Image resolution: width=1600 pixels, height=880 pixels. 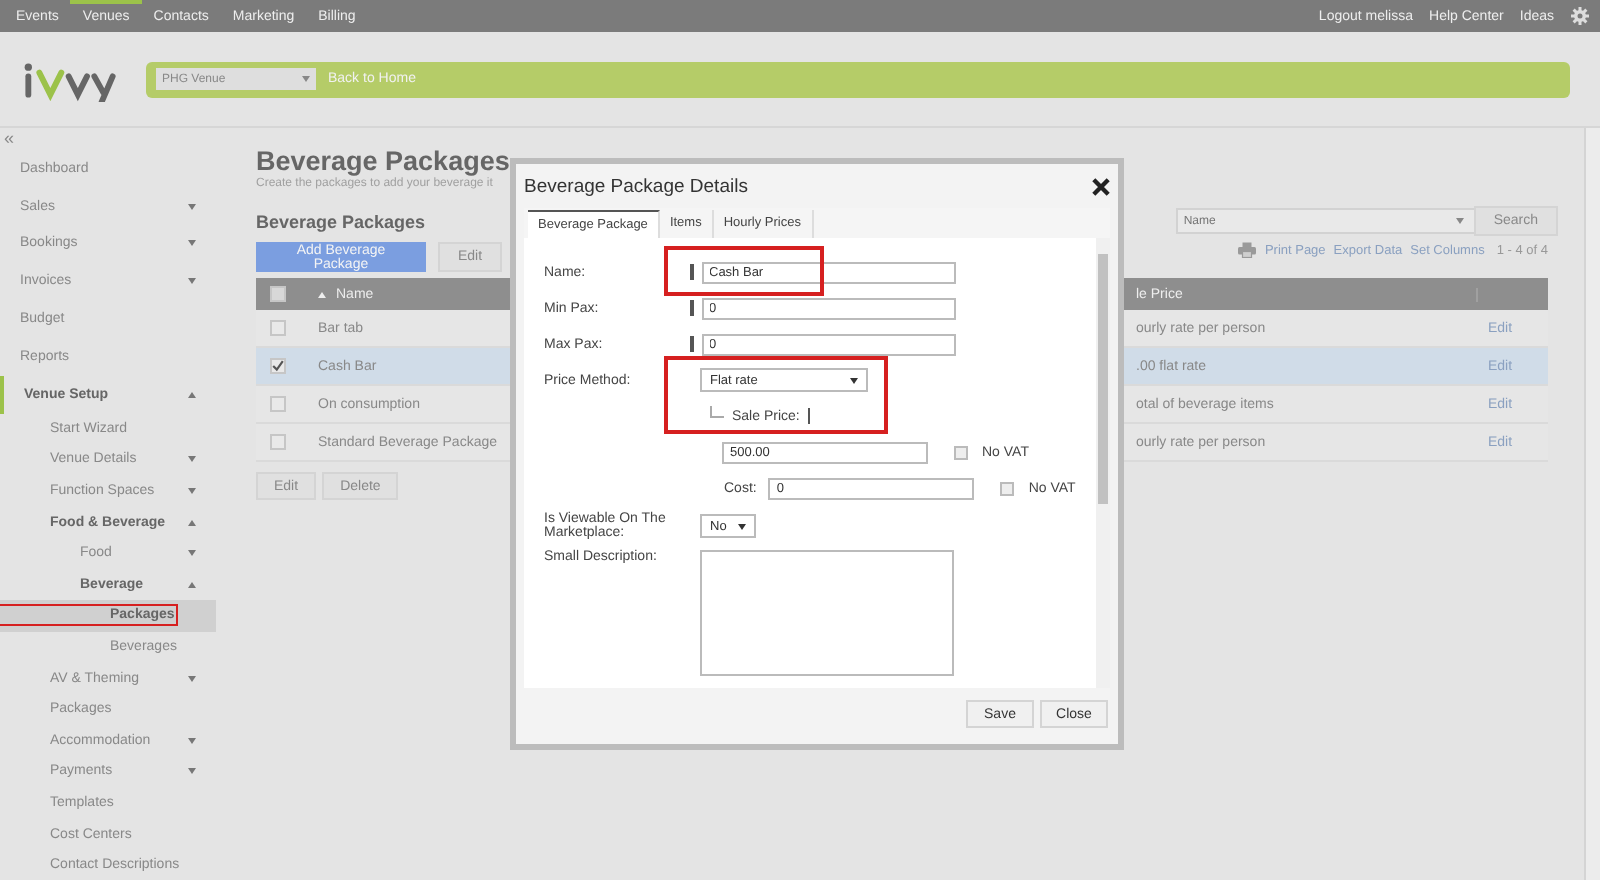 I want to click on section-title: Beverage Packages, so click(x=341, y=221).